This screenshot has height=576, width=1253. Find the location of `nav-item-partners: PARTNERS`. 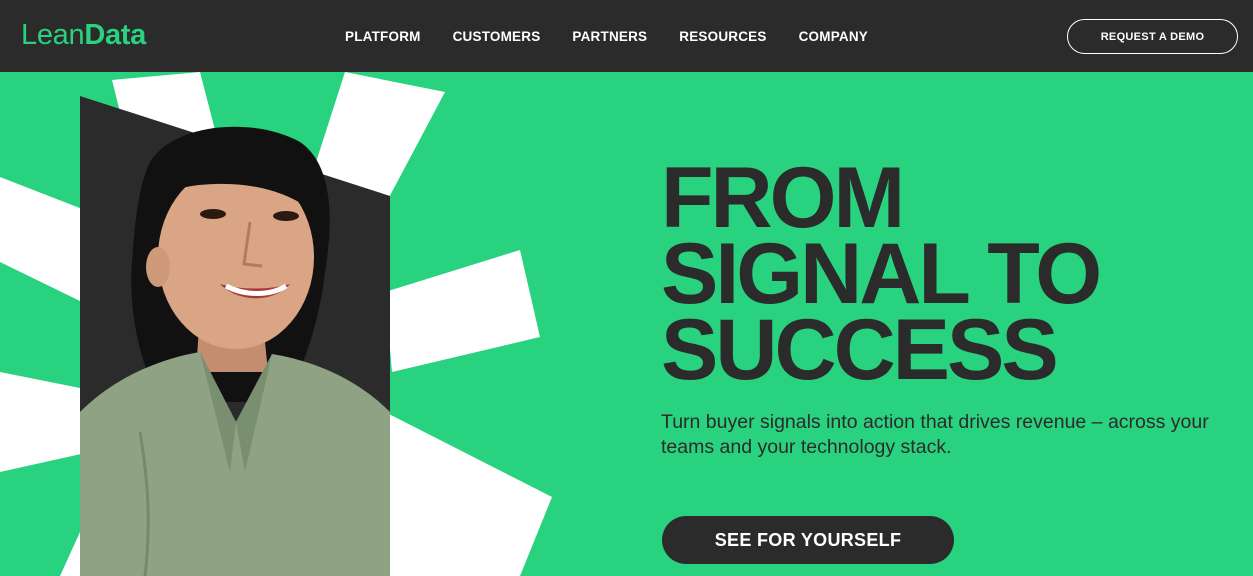

nav-item-partners: PARTNERS is located at coordinates (609, 36).